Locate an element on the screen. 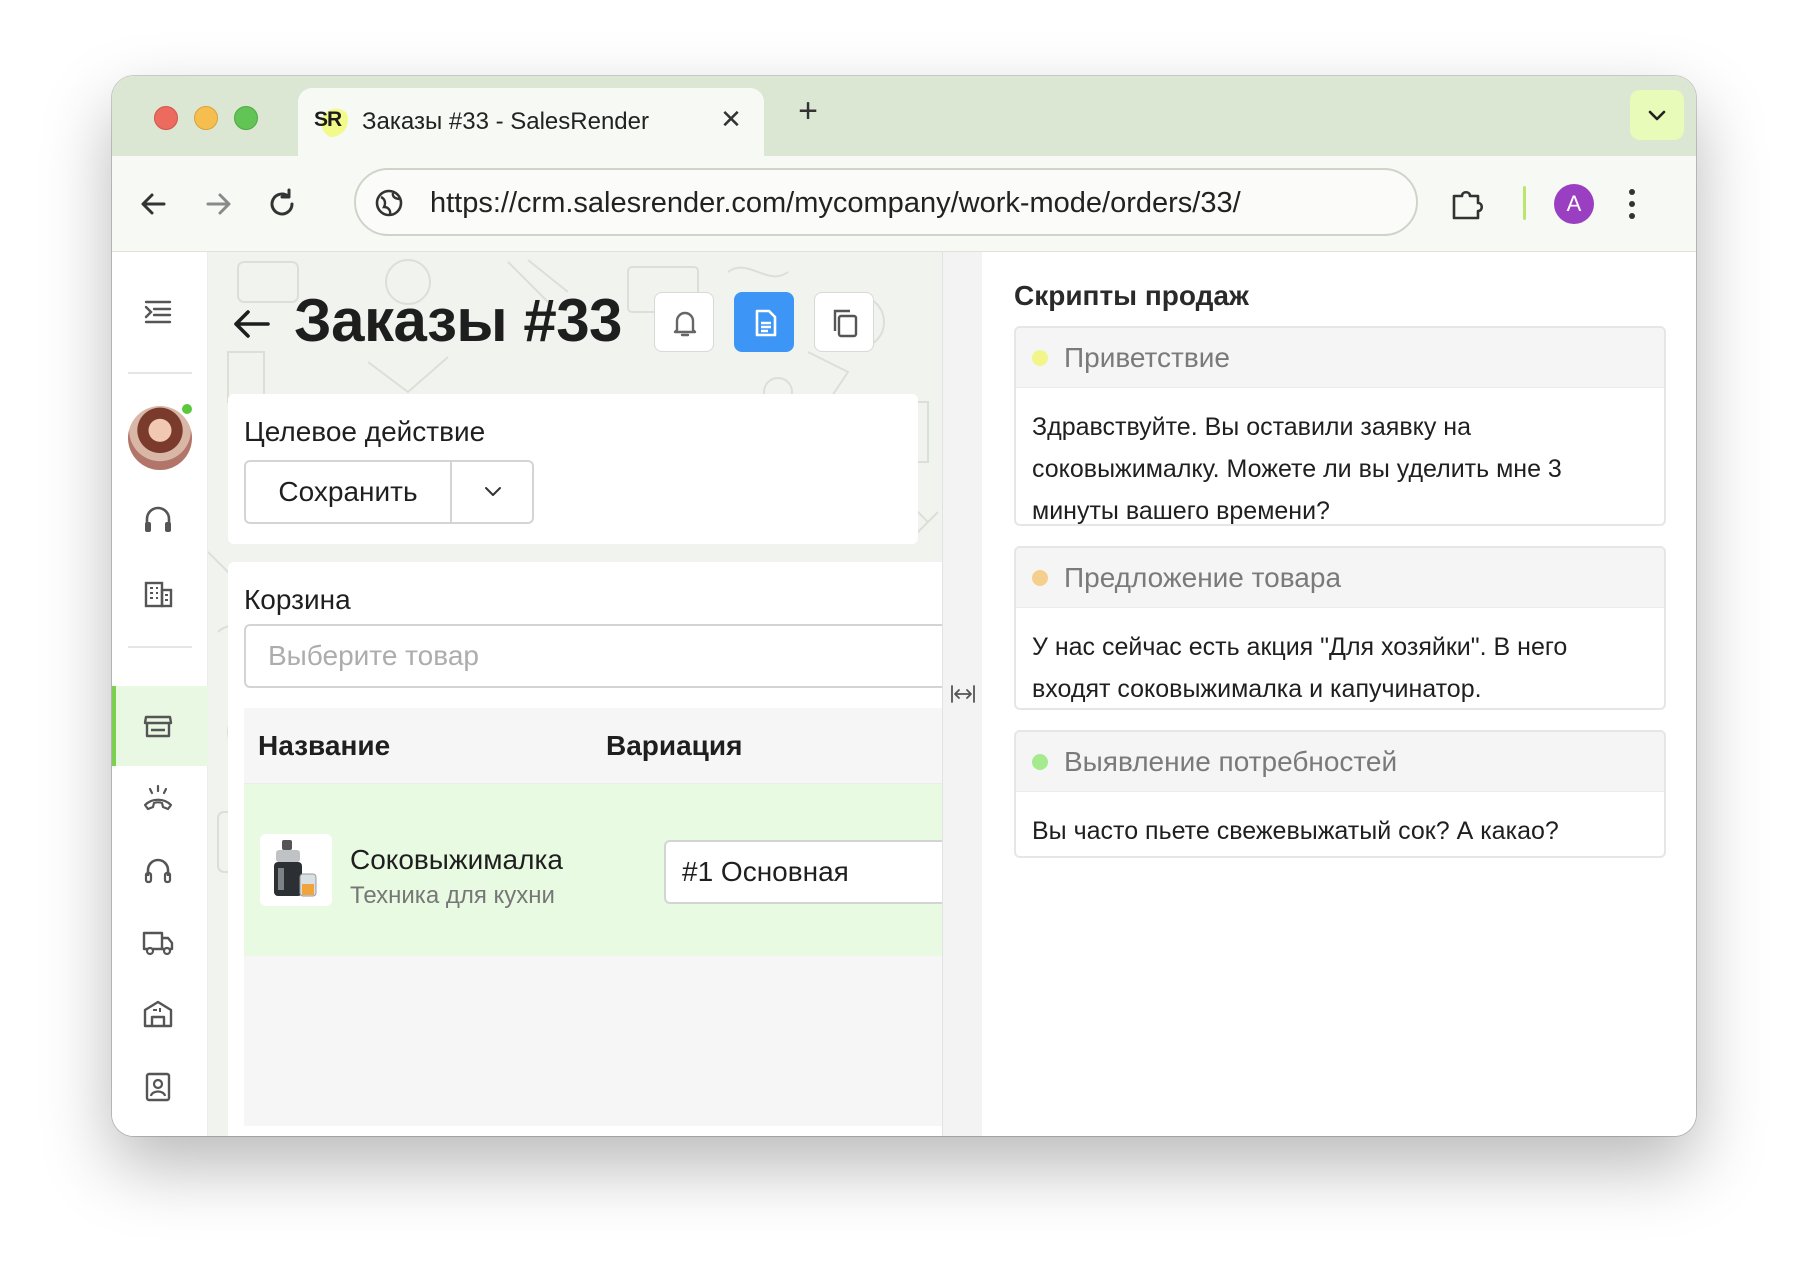  juicer-image is located at coordinates (295, 868).